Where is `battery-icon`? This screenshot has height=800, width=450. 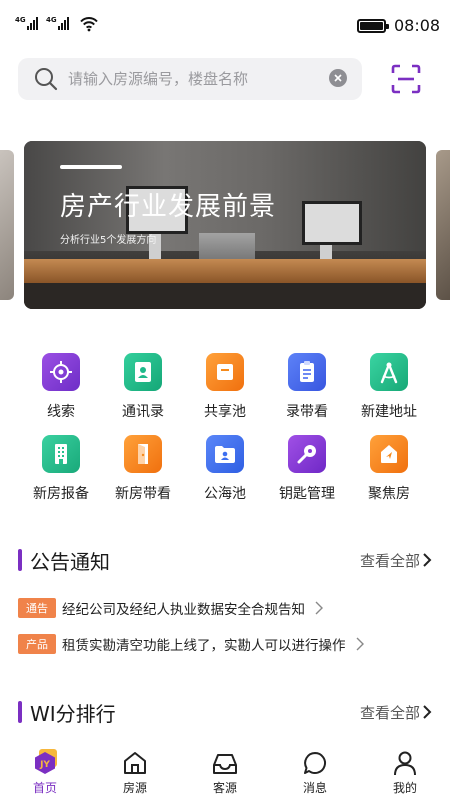 battery-icon is located at coordinates (373, 26).